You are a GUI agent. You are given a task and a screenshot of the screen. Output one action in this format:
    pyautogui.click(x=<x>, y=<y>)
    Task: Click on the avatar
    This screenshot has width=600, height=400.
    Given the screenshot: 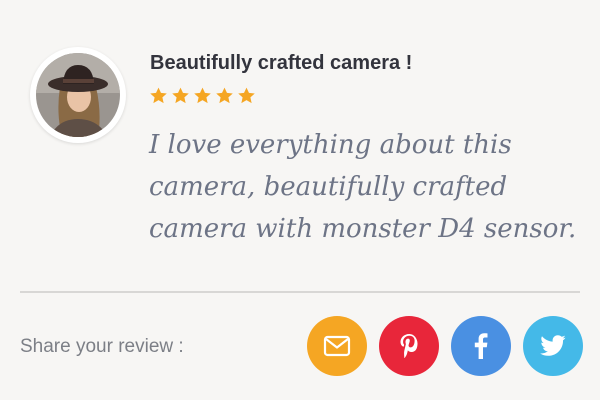 What is the action you would take?
    pyautogui.click(x=78, y=95)
    